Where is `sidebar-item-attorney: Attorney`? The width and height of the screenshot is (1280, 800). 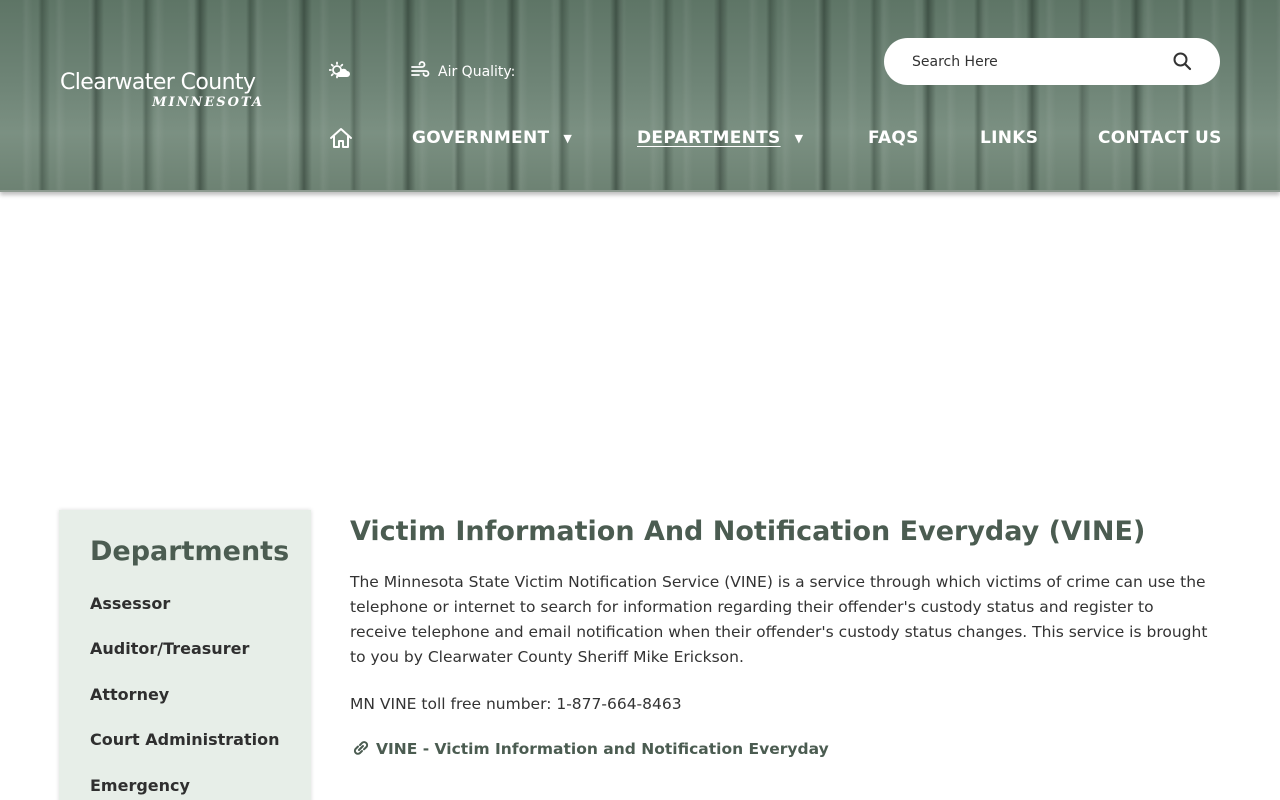 sidebar-item-attorney: Attorney is located at coordinates (129, 694).